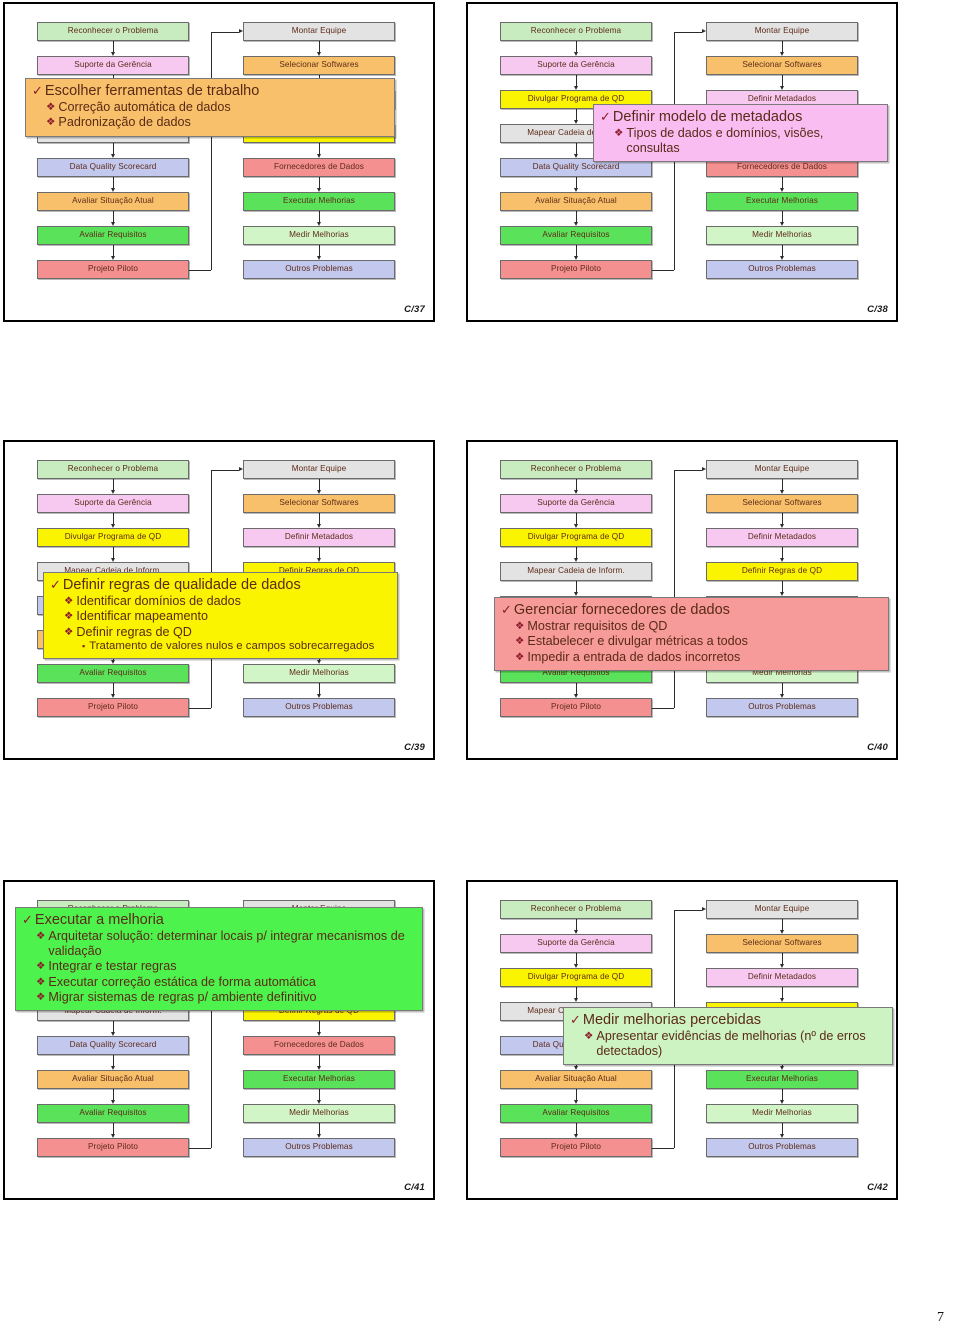  I want to click on feedback-connector-bottom, so click(663, 708).